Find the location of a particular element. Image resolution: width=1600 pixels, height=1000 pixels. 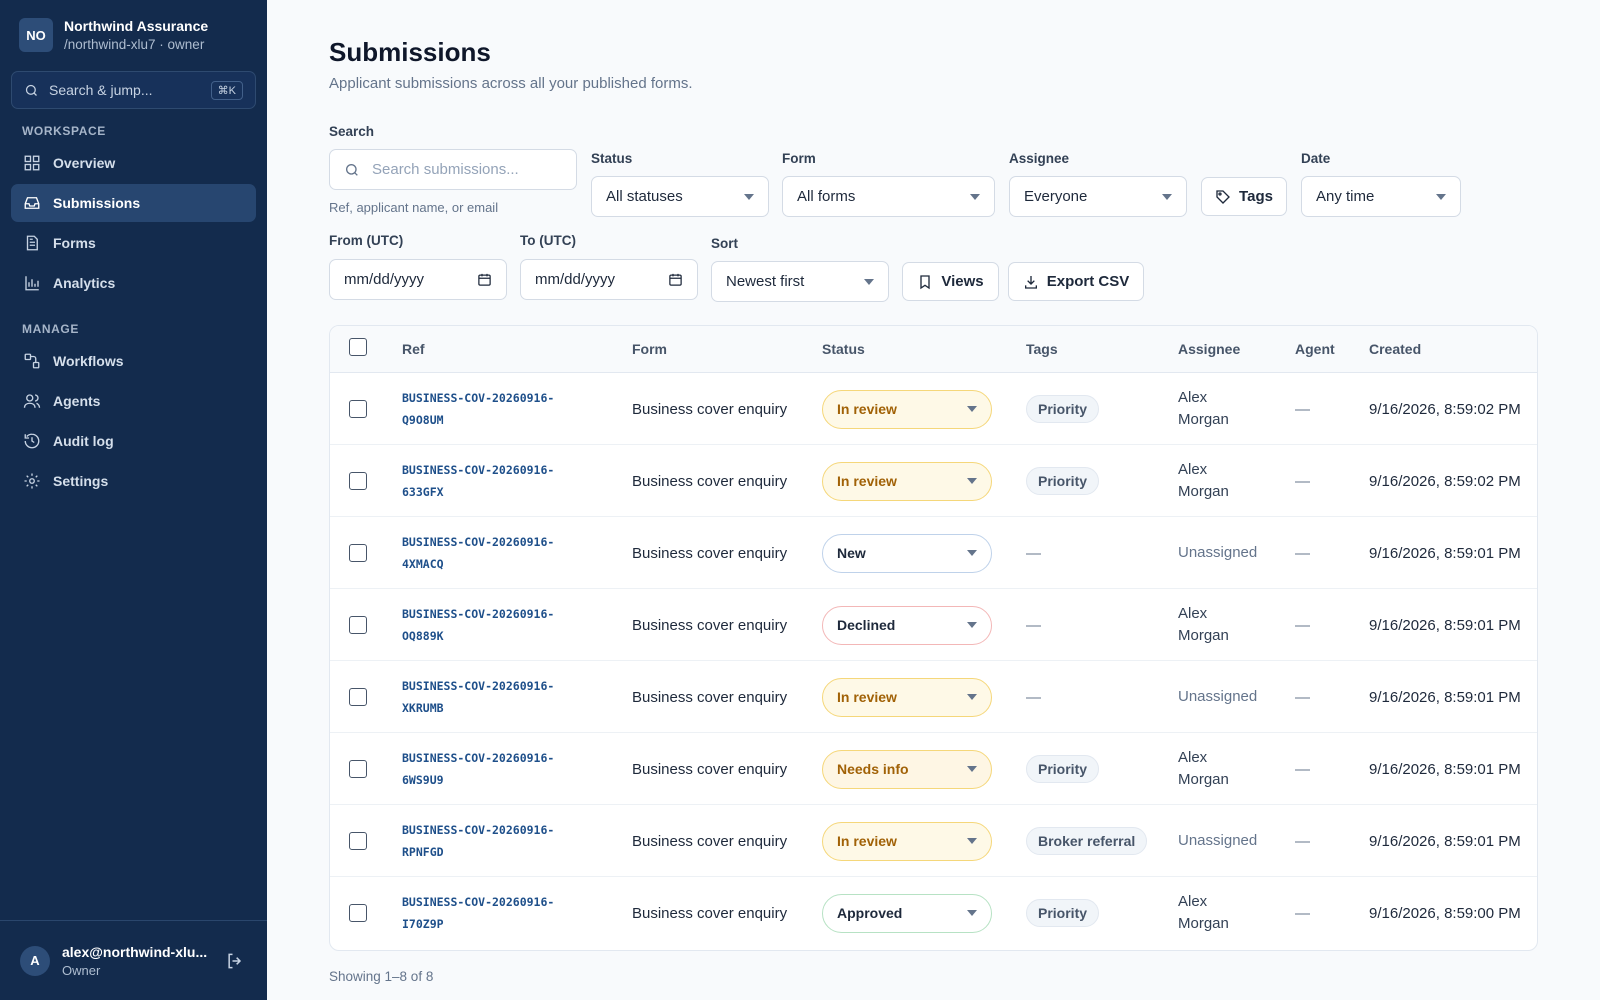

sidebar-item-analytics: Analytics is located at coordinates (133, 283).